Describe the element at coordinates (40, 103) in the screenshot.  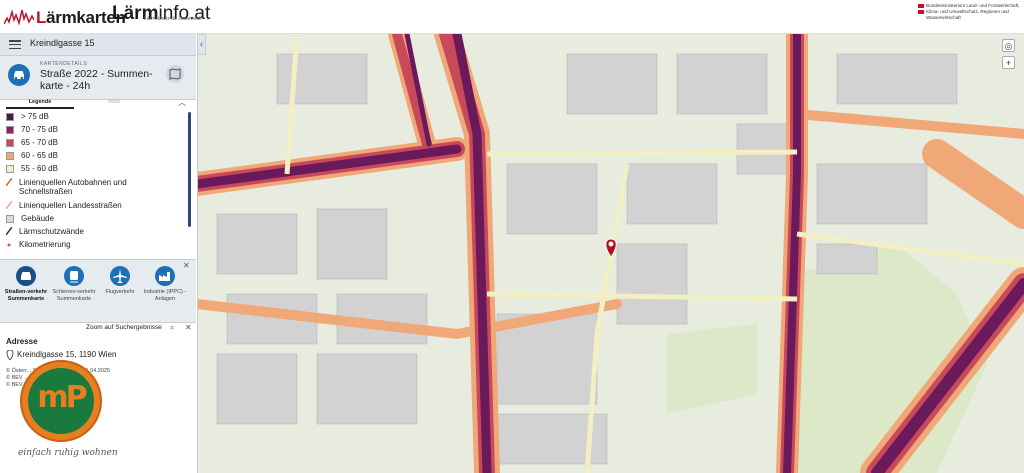
I see `tab-legend: Legende` at that location.